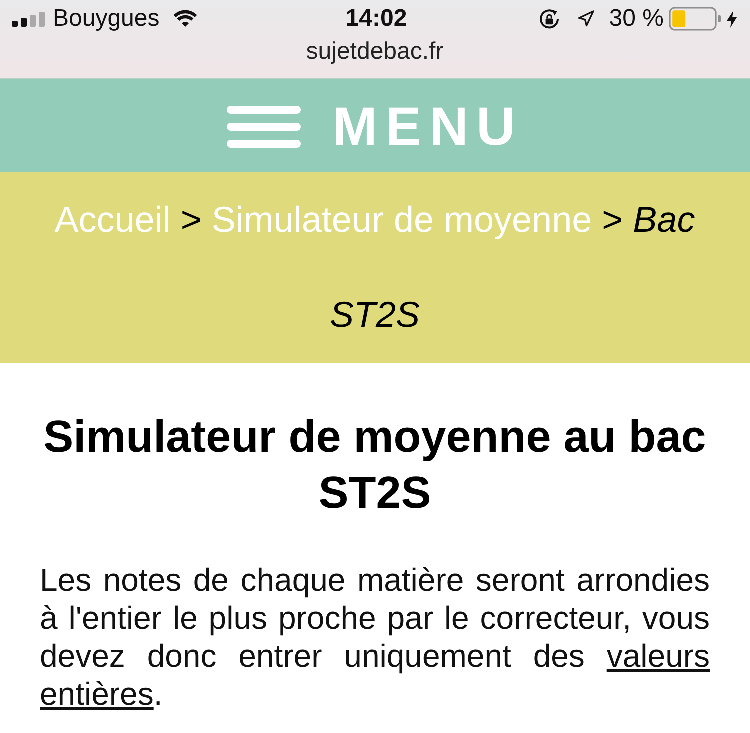 The image size is (750, 733). What do you see at coordinates (106, 19) in the screenshot?
I see `carrier-name: Bouygues` at bounding box center [106, 19].